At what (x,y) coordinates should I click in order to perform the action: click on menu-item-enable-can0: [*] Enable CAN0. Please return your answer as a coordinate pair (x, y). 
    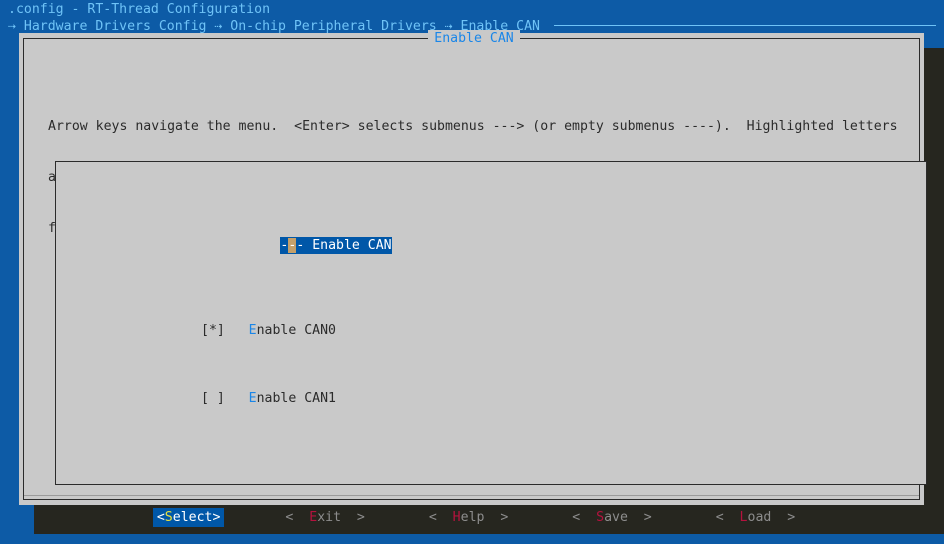
    Looking at the image, I should click on (296, 330).